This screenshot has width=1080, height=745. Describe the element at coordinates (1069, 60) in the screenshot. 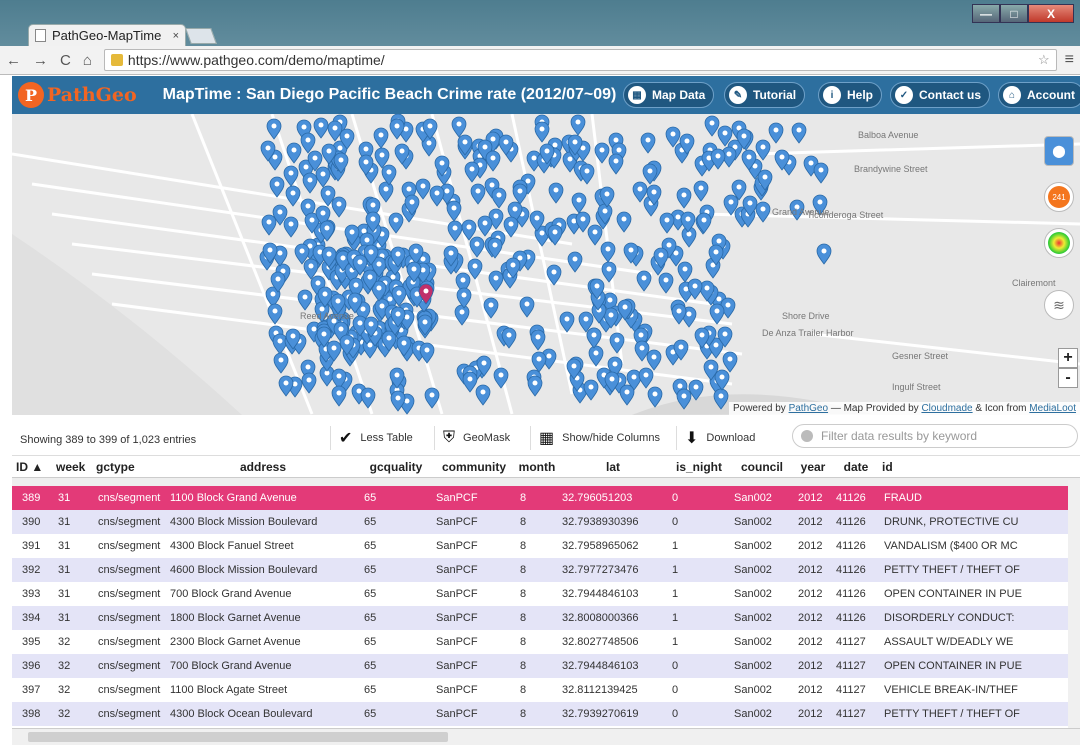

I see `menu-icon: ≡` at that location.